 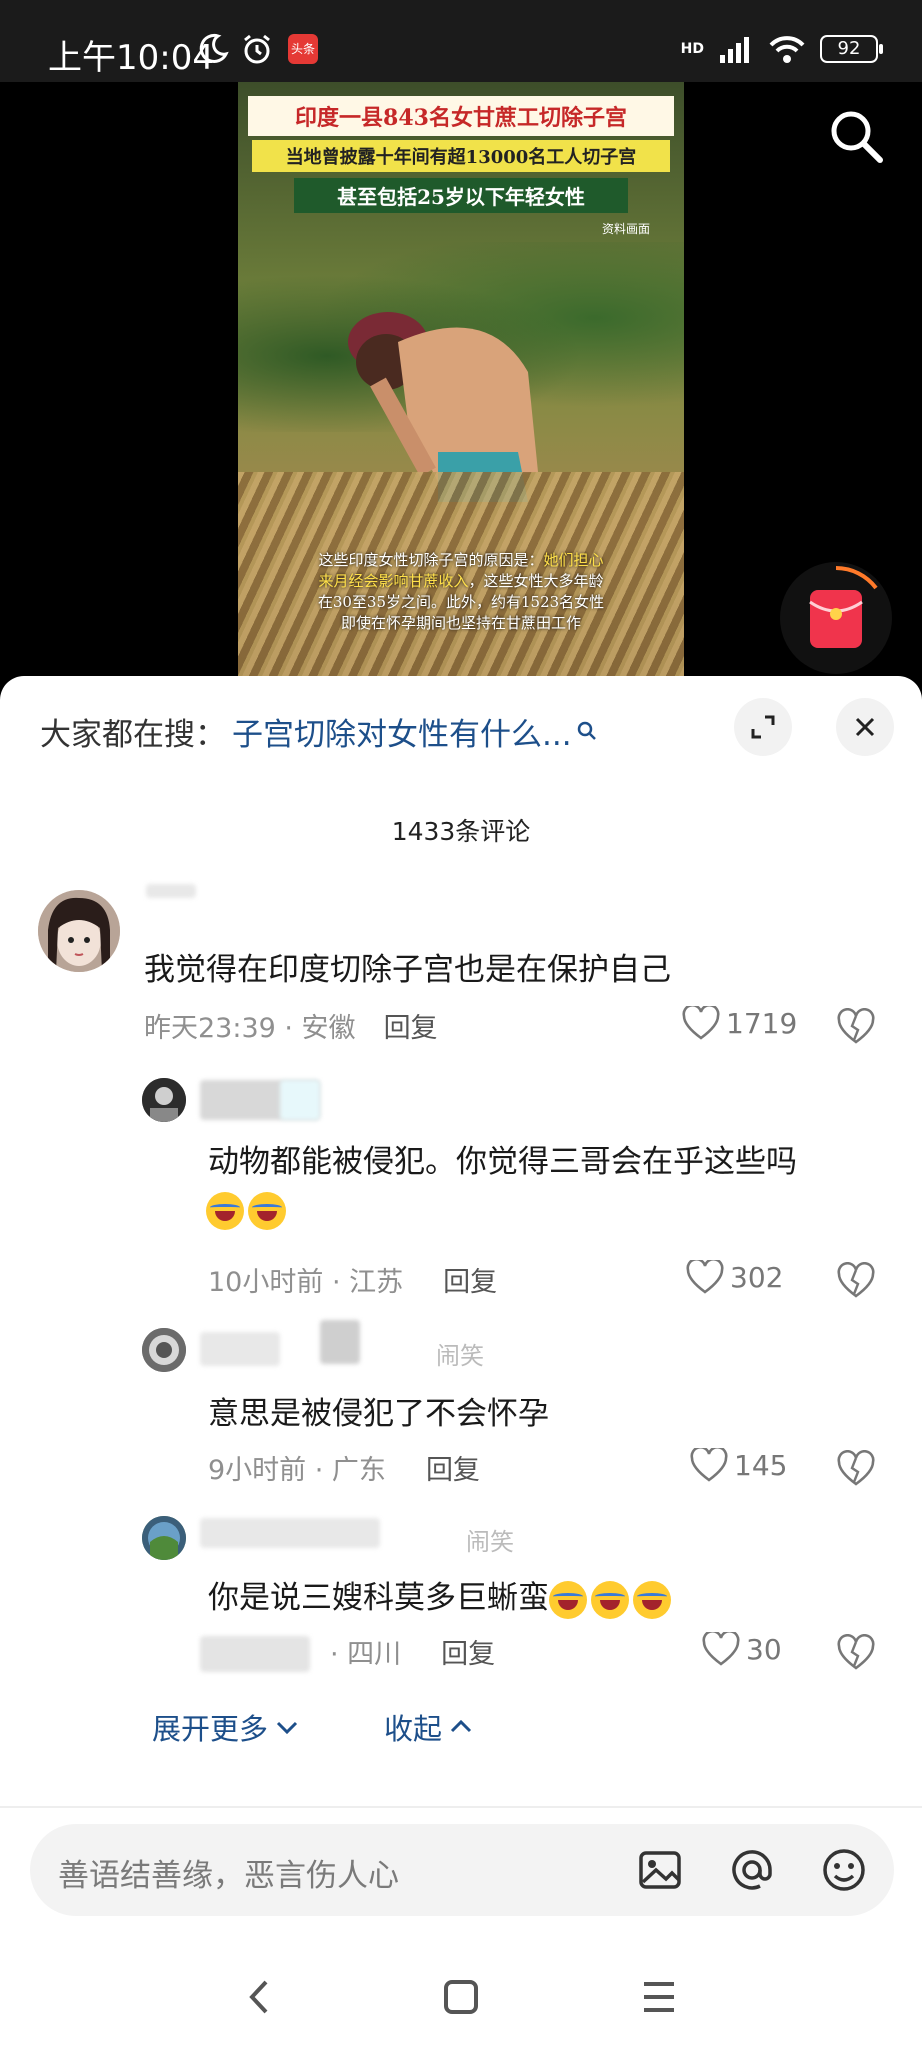 What do you see at coordinates (573, 560) in the screenshot?
I see `caption-highlight: 她们担心` at bounding box center [573, 560].